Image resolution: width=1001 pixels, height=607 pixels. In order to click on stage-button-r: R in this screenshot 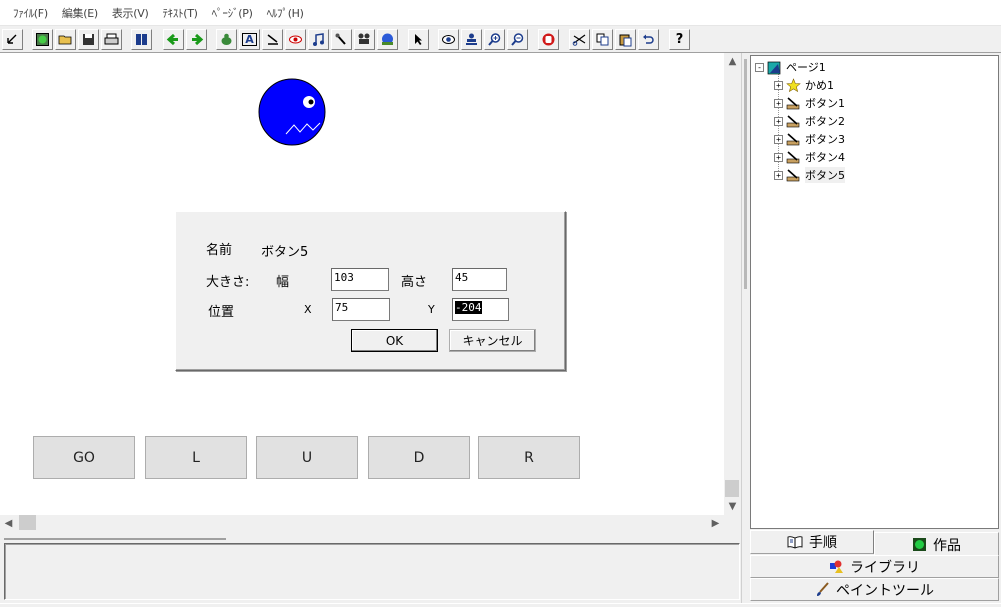, I will do `click(529, 457)`.